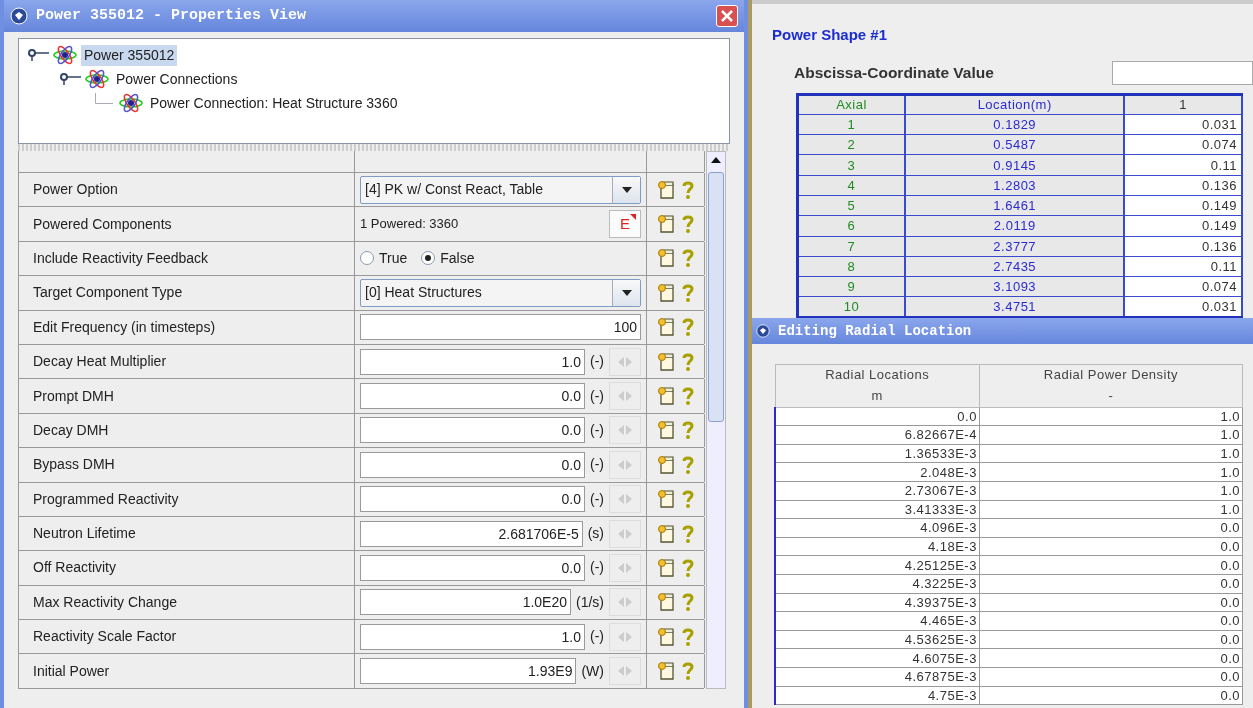 The image size is (1253, 708). I want to click on scrollbar-thumb, so click(716, 297).